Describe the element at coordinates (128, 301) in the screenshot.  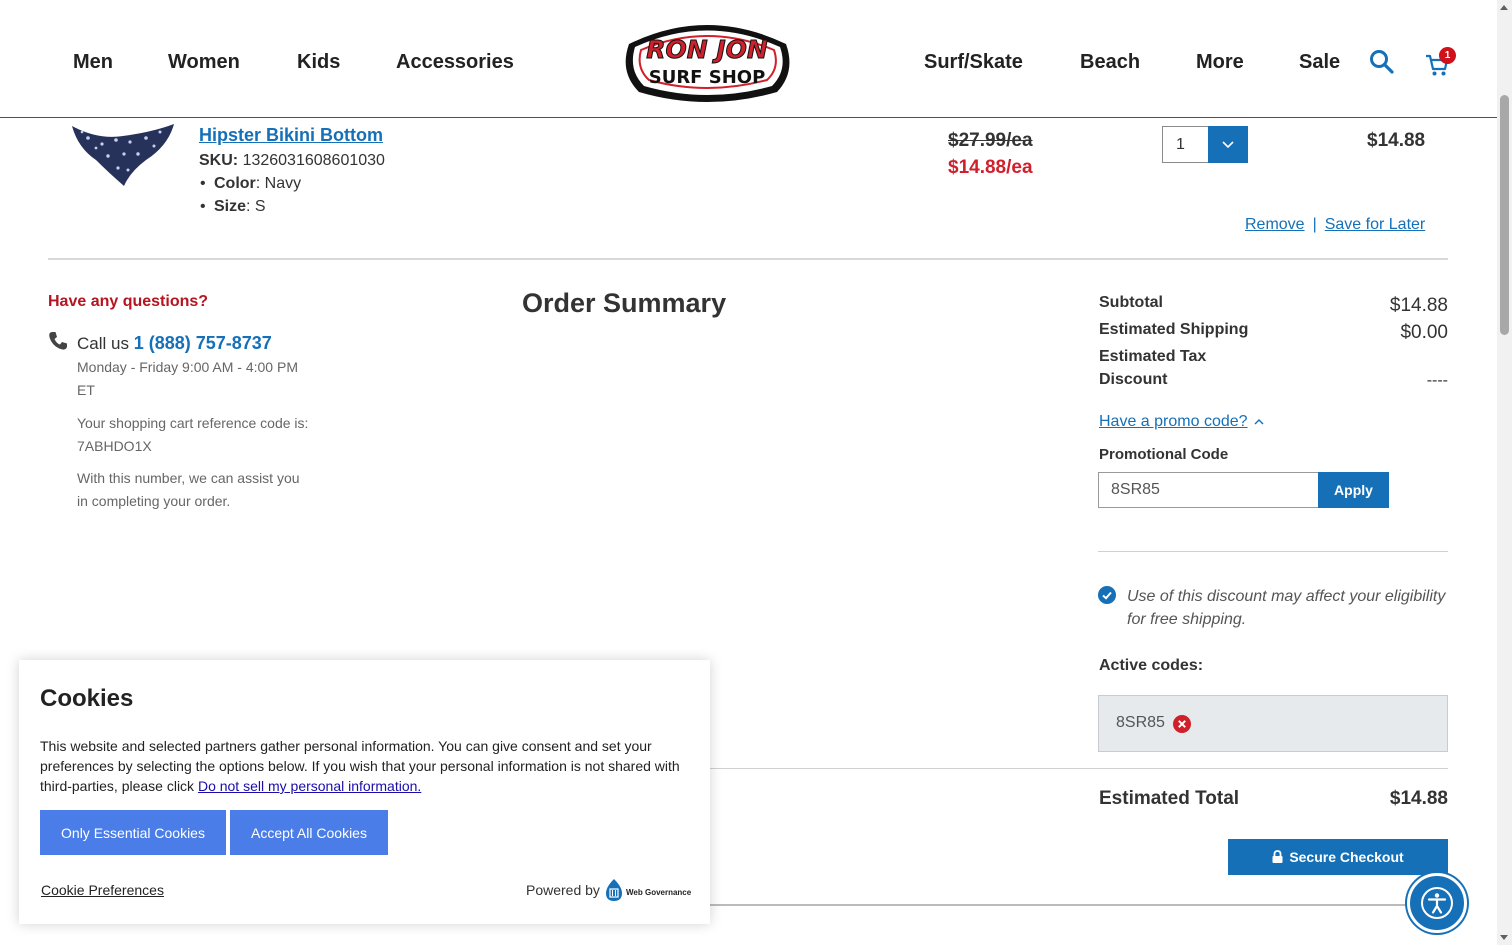
I see `help-title: Have any questions?` at that location.